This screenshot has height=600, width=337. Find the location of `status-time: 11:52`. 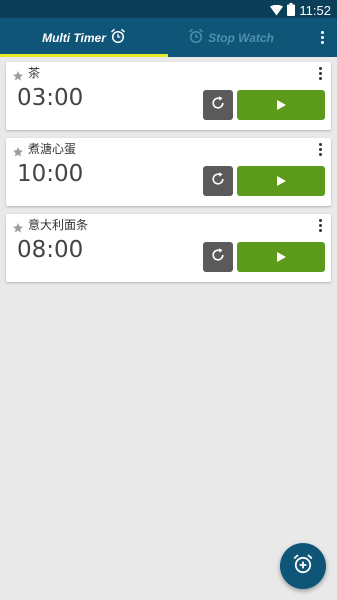

status-time: 11:52 is located at coordinates (315, 10).